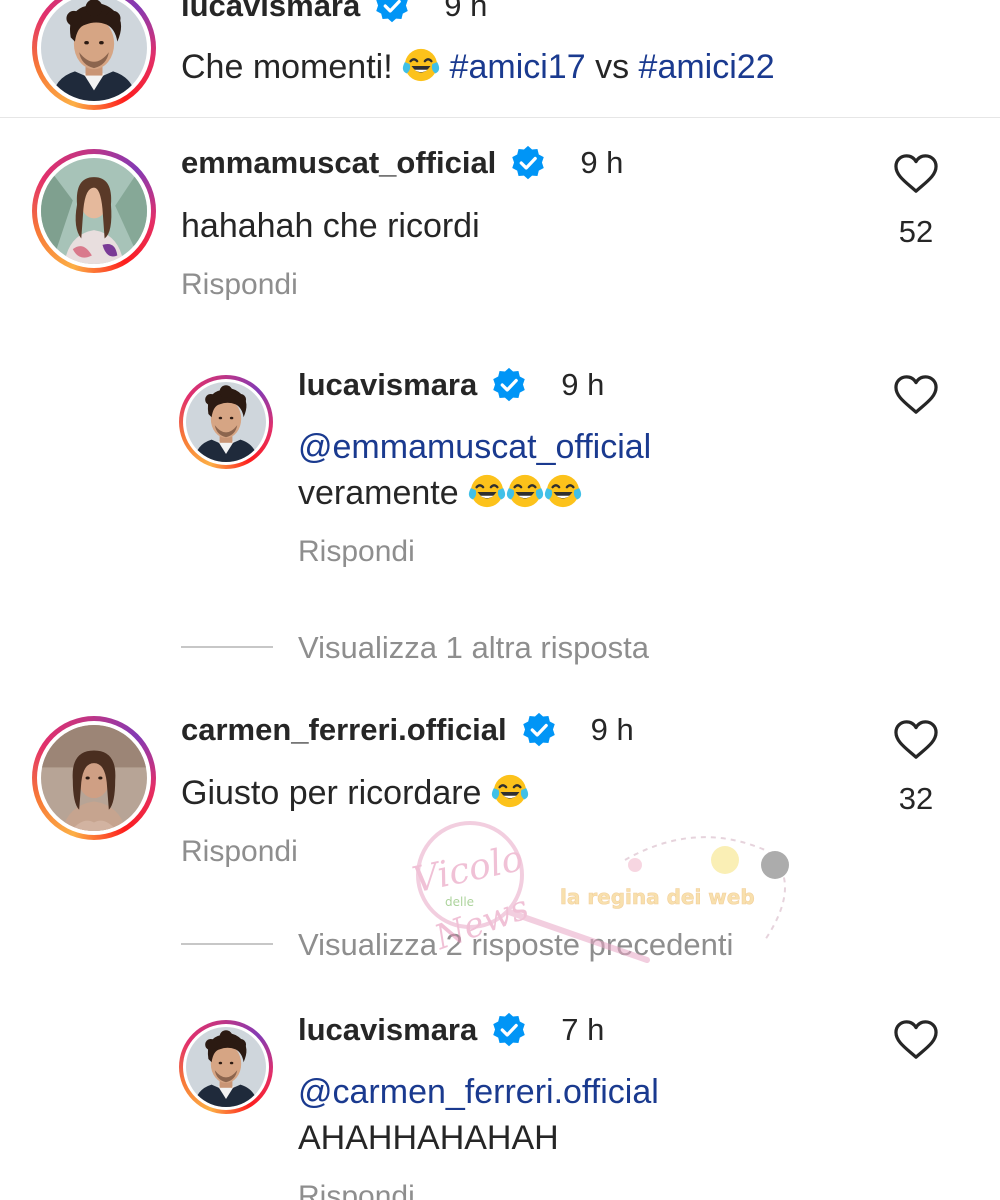 The width and height of the screenshot is (1000, 1200). Describe the element at coordinates (916, 232) in the screenshot. I see `like-count: 52` at that location.